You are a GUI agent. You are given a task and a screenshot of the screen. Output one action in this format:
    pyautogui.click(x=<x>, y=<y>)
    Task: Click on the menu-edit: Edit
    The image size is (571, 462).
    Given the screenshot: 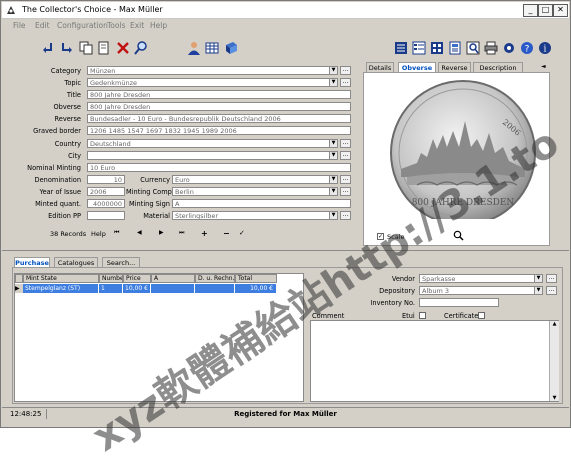 What is the action you would take?
    pyautogui.click(x=42, y=25)
    